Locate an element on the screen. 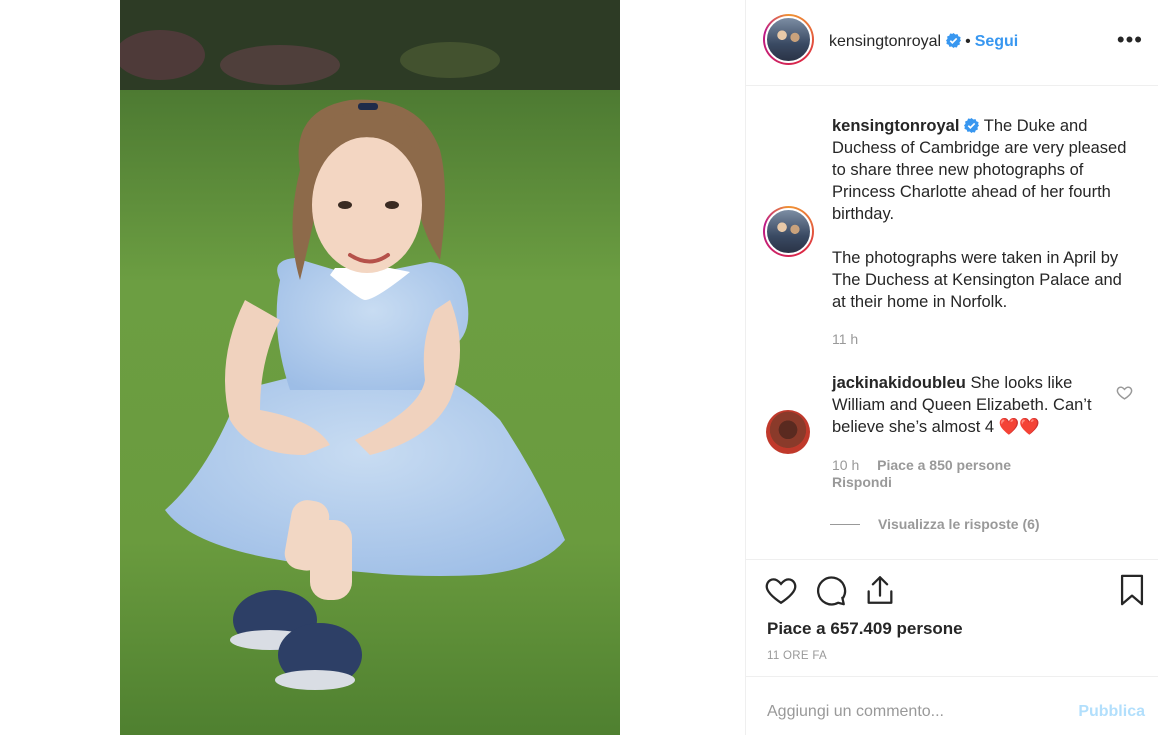 The width and height of the screenshot is (1158, 736). publish-button: Pubblica is located at coordinates (1111, 712).